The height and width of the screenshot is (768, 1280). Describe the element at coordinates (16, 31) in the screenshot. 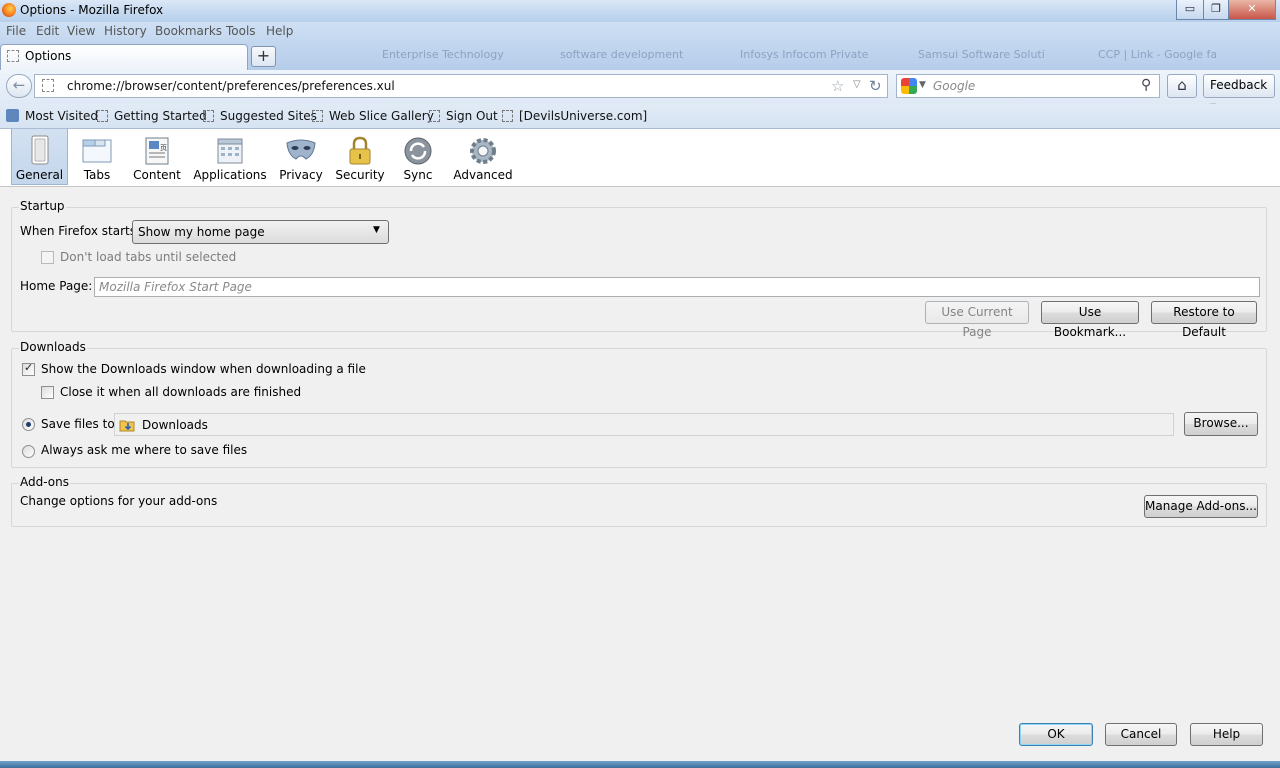

I see `menu-file: File` at that location.